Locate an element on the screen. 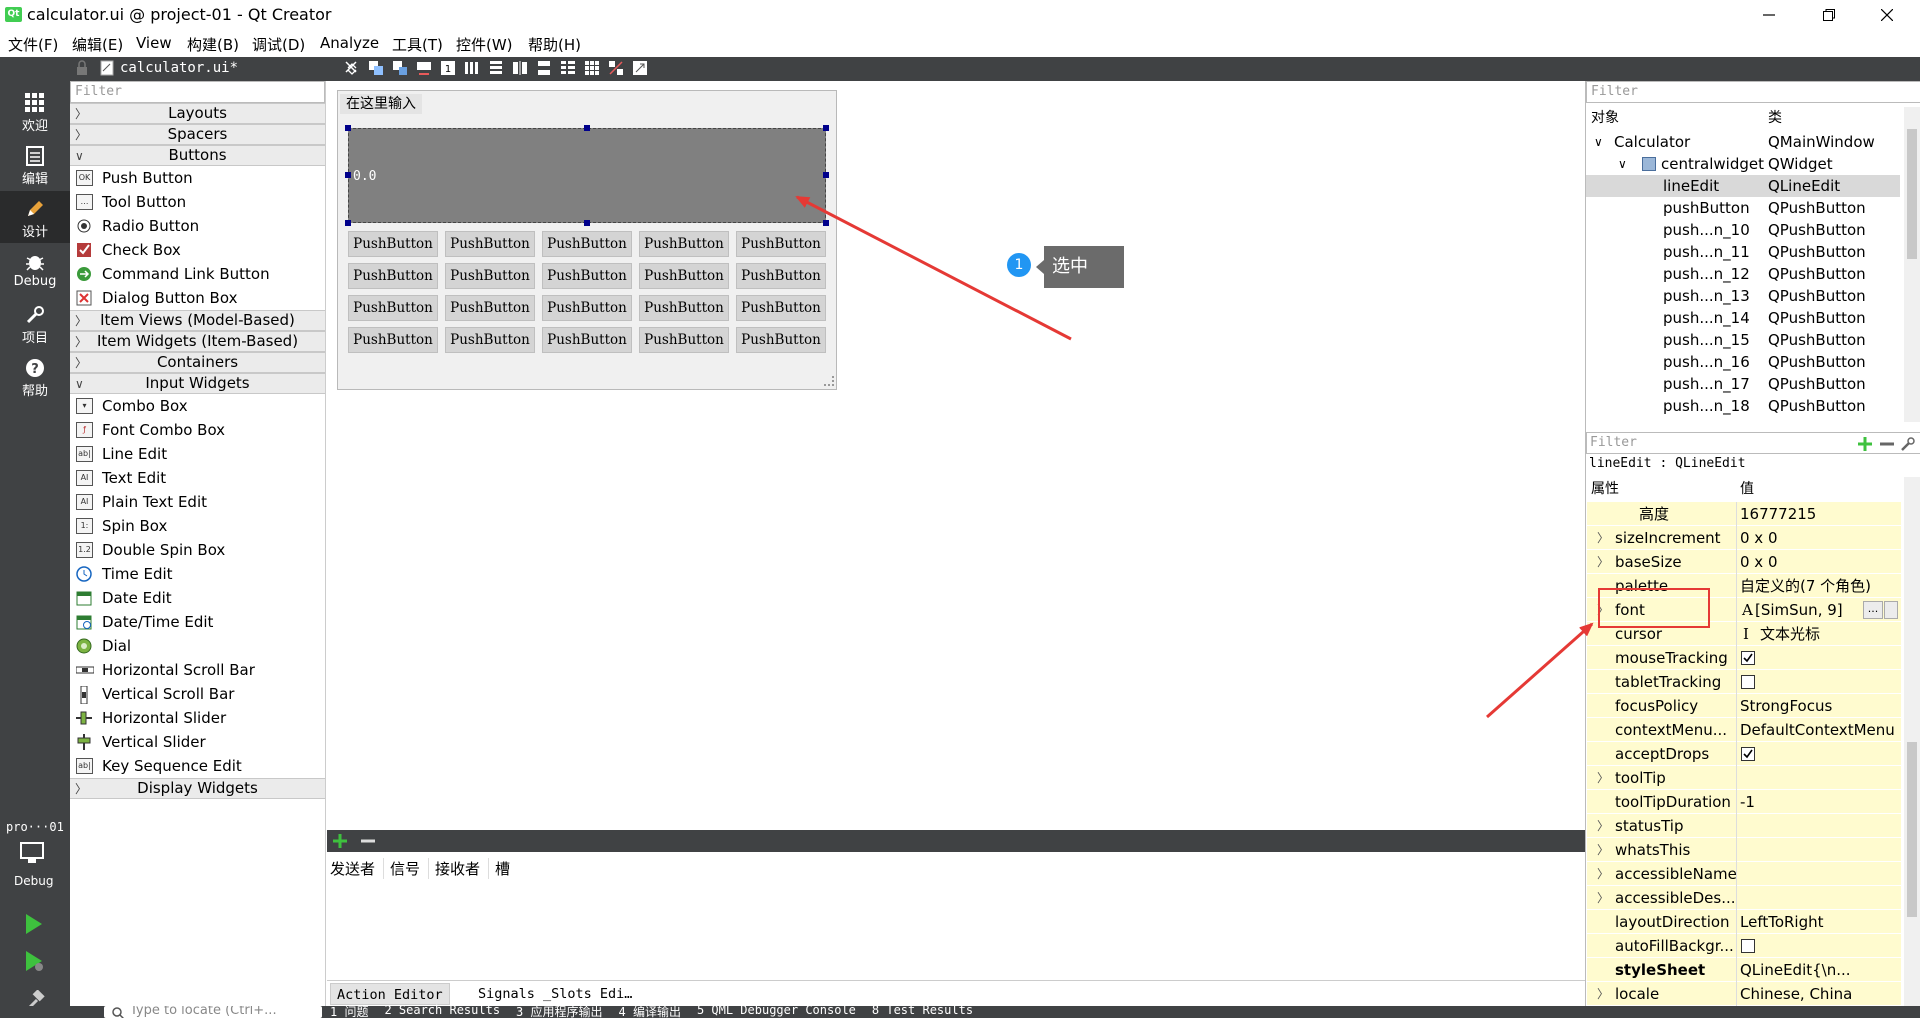 This screenshot has height=1020, width=1920. category-containers: 〉 Containers is located at coordinates (197, 362).